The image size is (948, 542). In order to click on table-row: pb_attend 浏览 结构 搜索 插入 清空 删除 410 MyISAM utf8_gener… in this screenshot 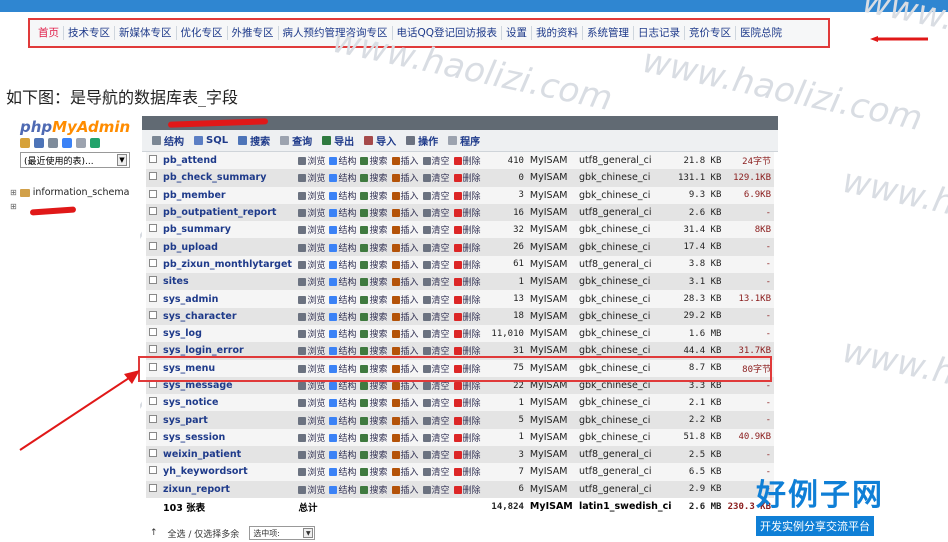, I will do `click(460, 161)`.